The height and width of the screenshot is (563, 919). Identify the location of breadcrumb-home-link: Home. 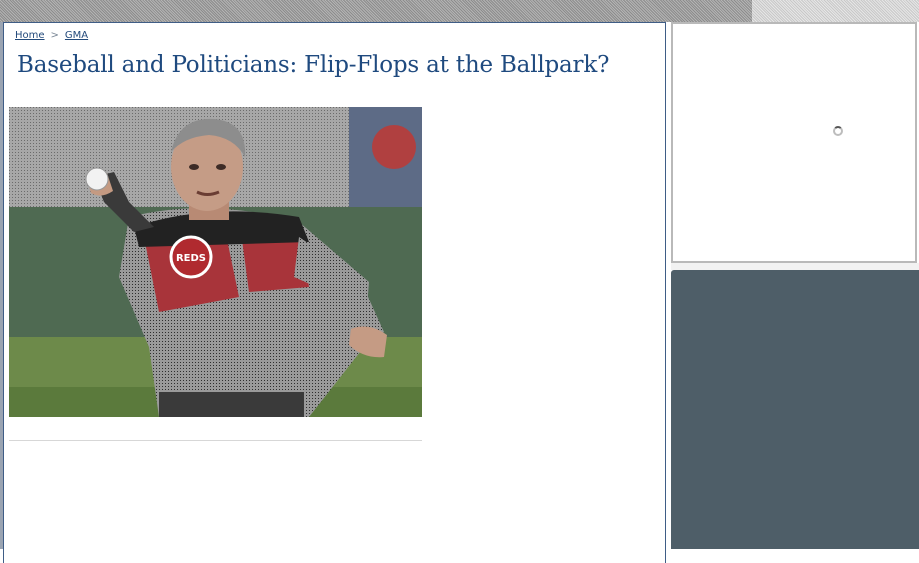
(30, 35).